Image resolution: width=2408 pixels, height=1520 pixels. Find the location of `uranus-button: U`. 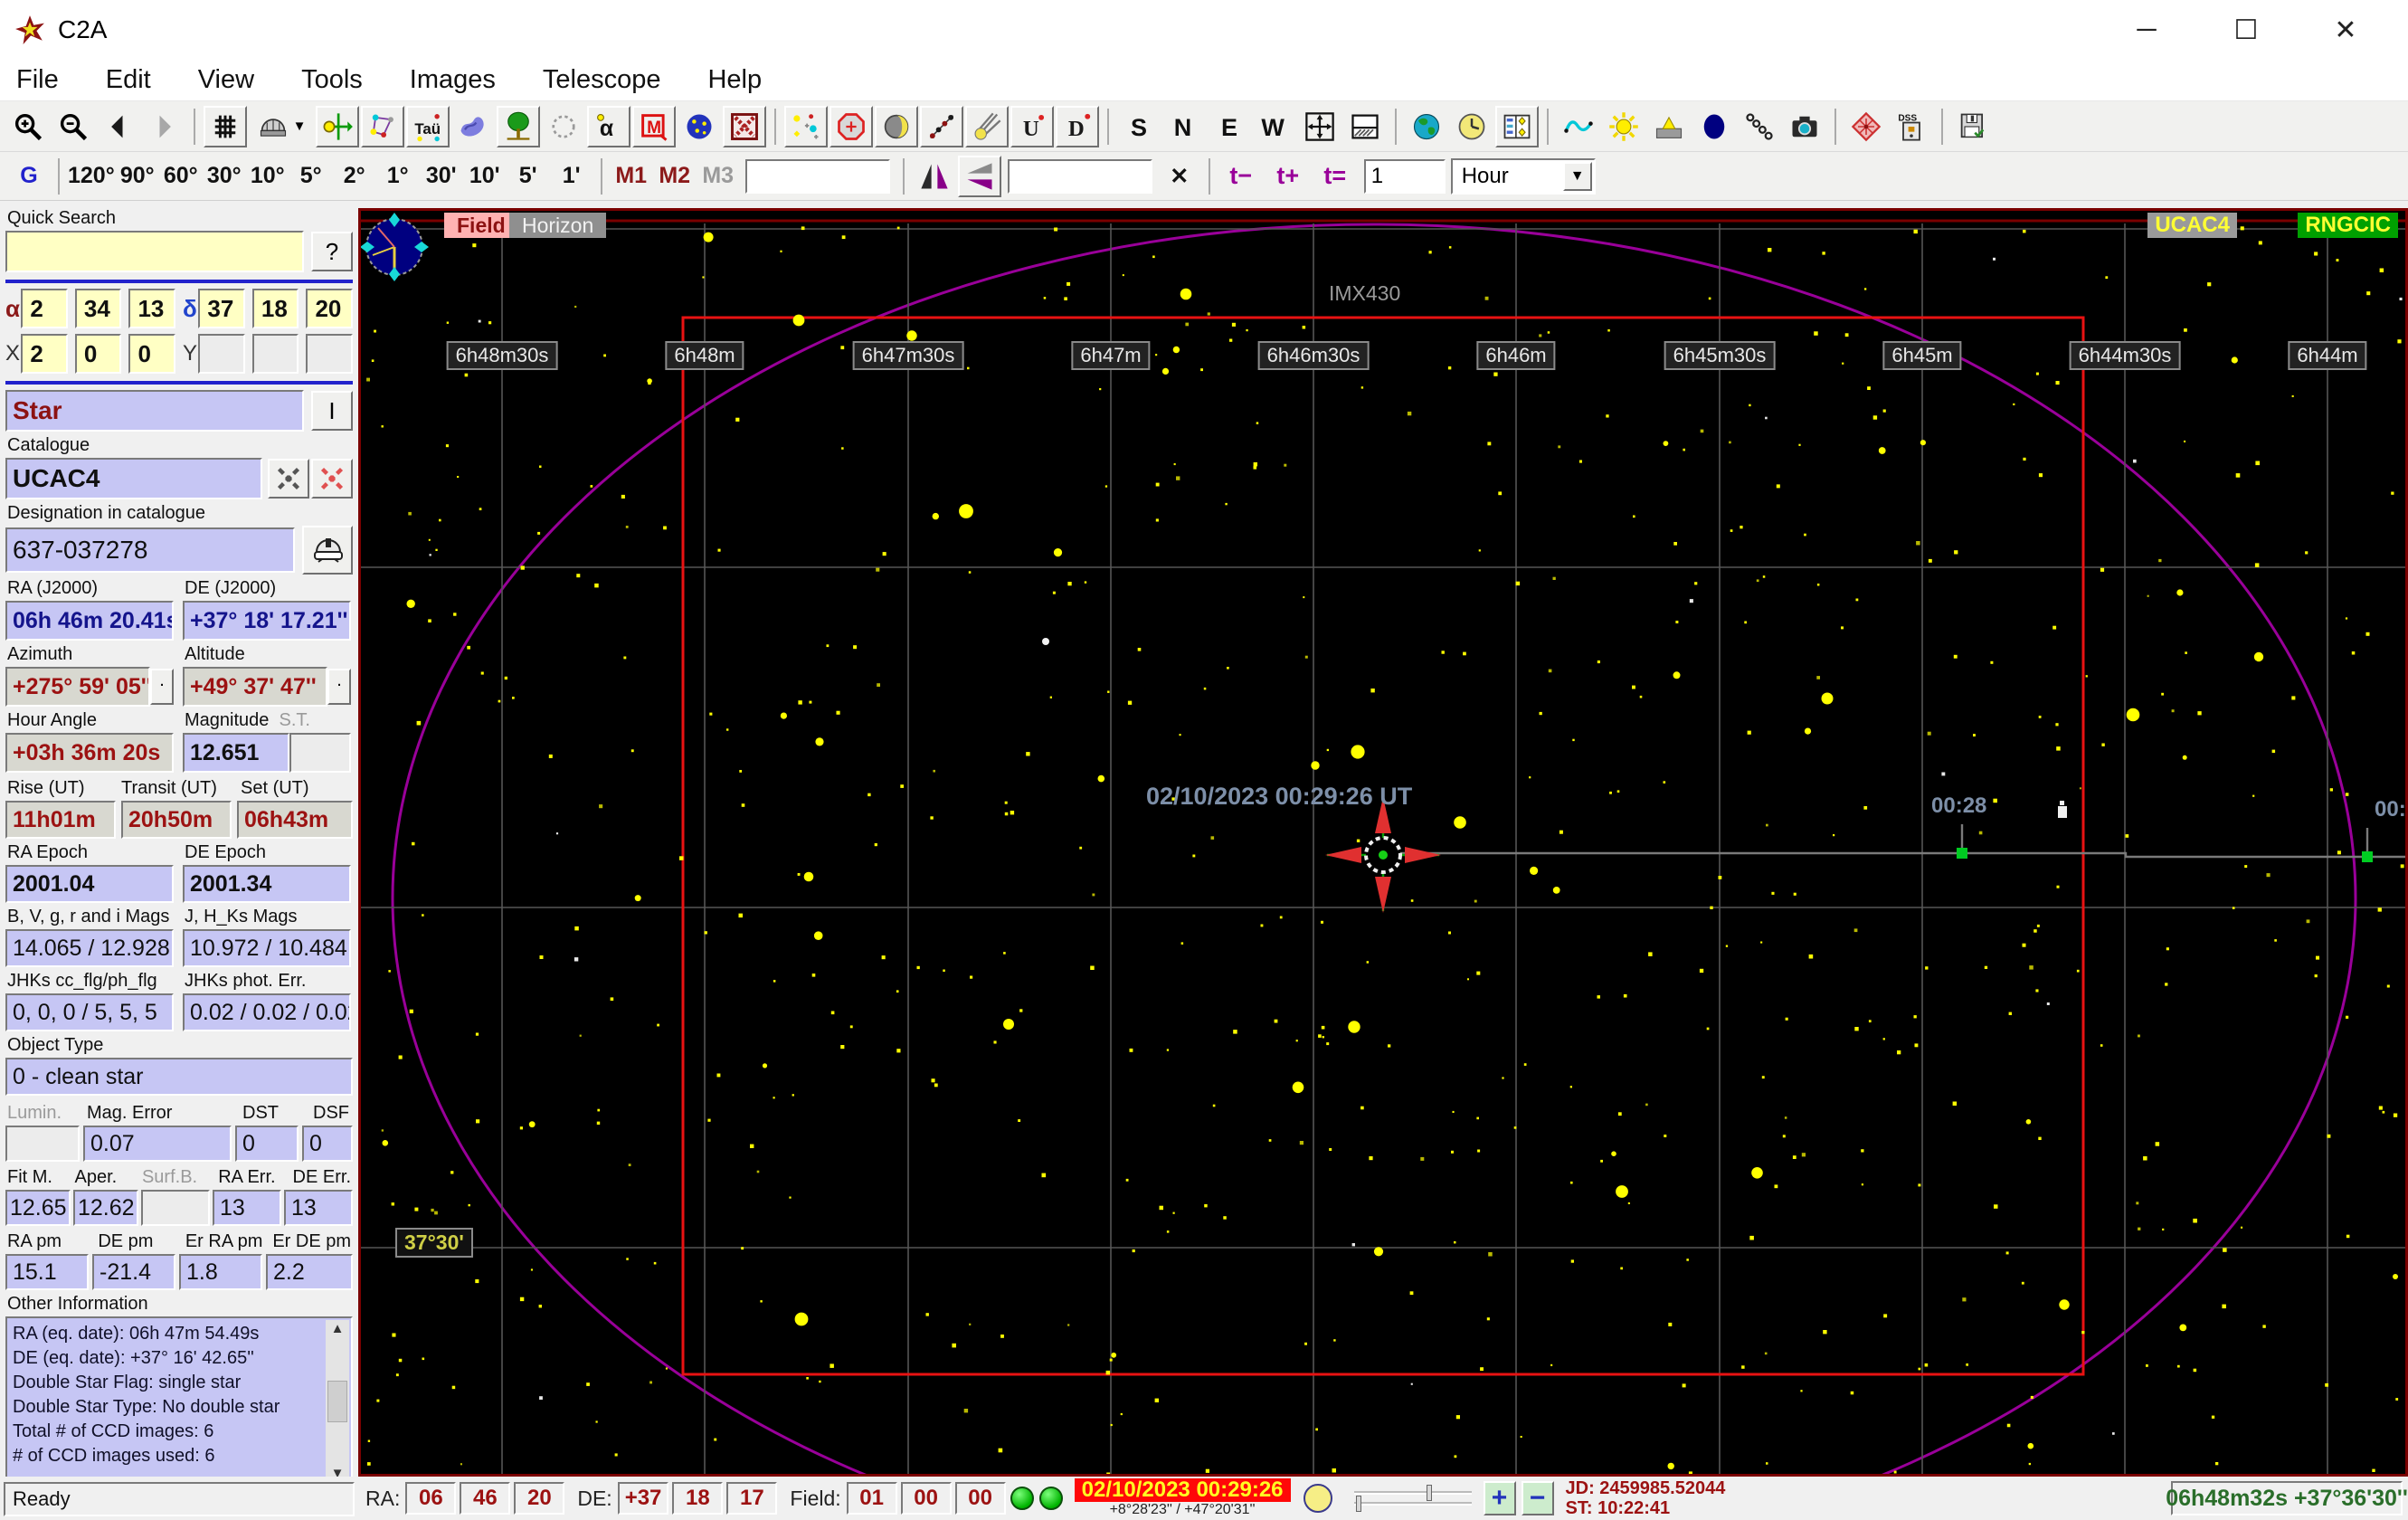

uranus-button: U is located at coordinates (1032, 126).